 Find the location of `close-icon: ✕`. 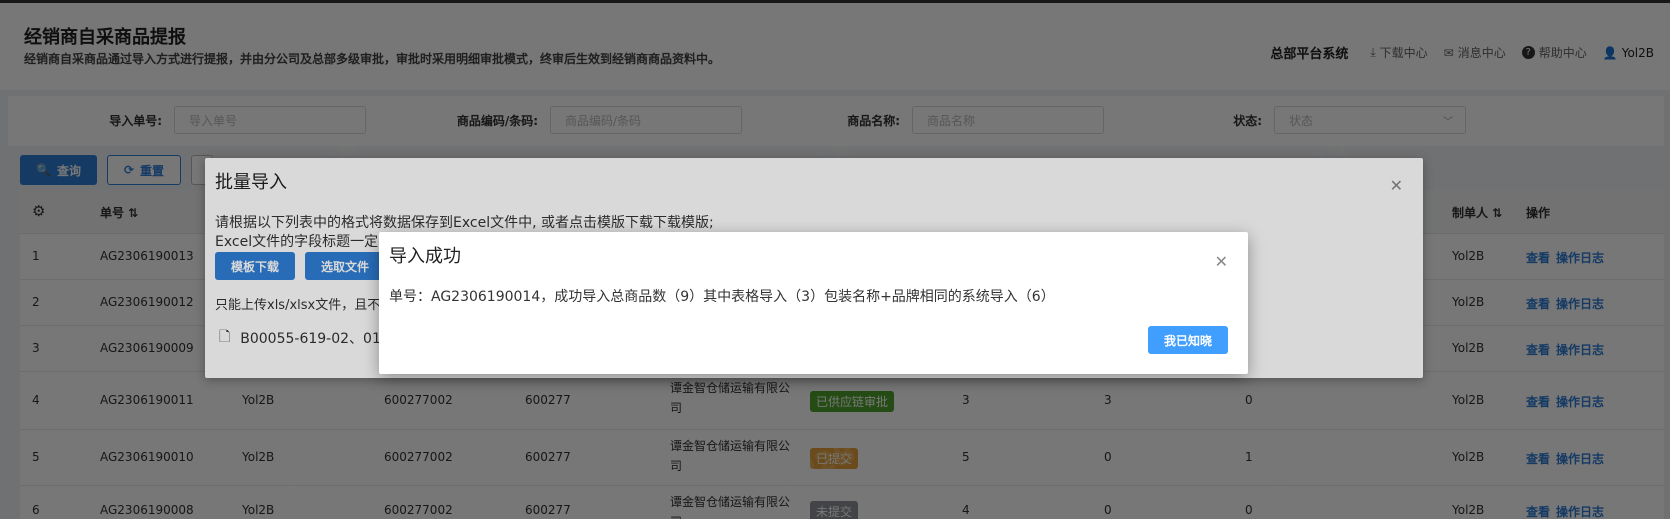

close-icon: ✕ is located at coordinates (1221, 261).